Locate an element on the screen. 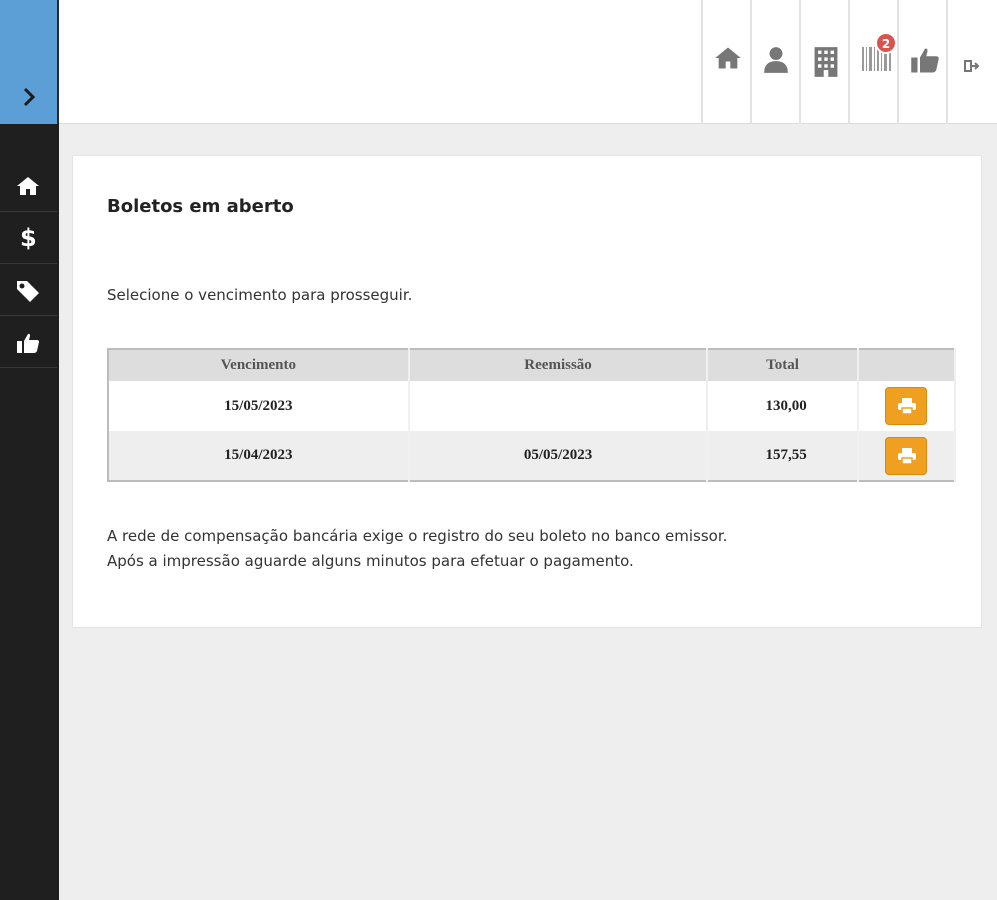  top-header: 2 is located at coordinates (528, 62).